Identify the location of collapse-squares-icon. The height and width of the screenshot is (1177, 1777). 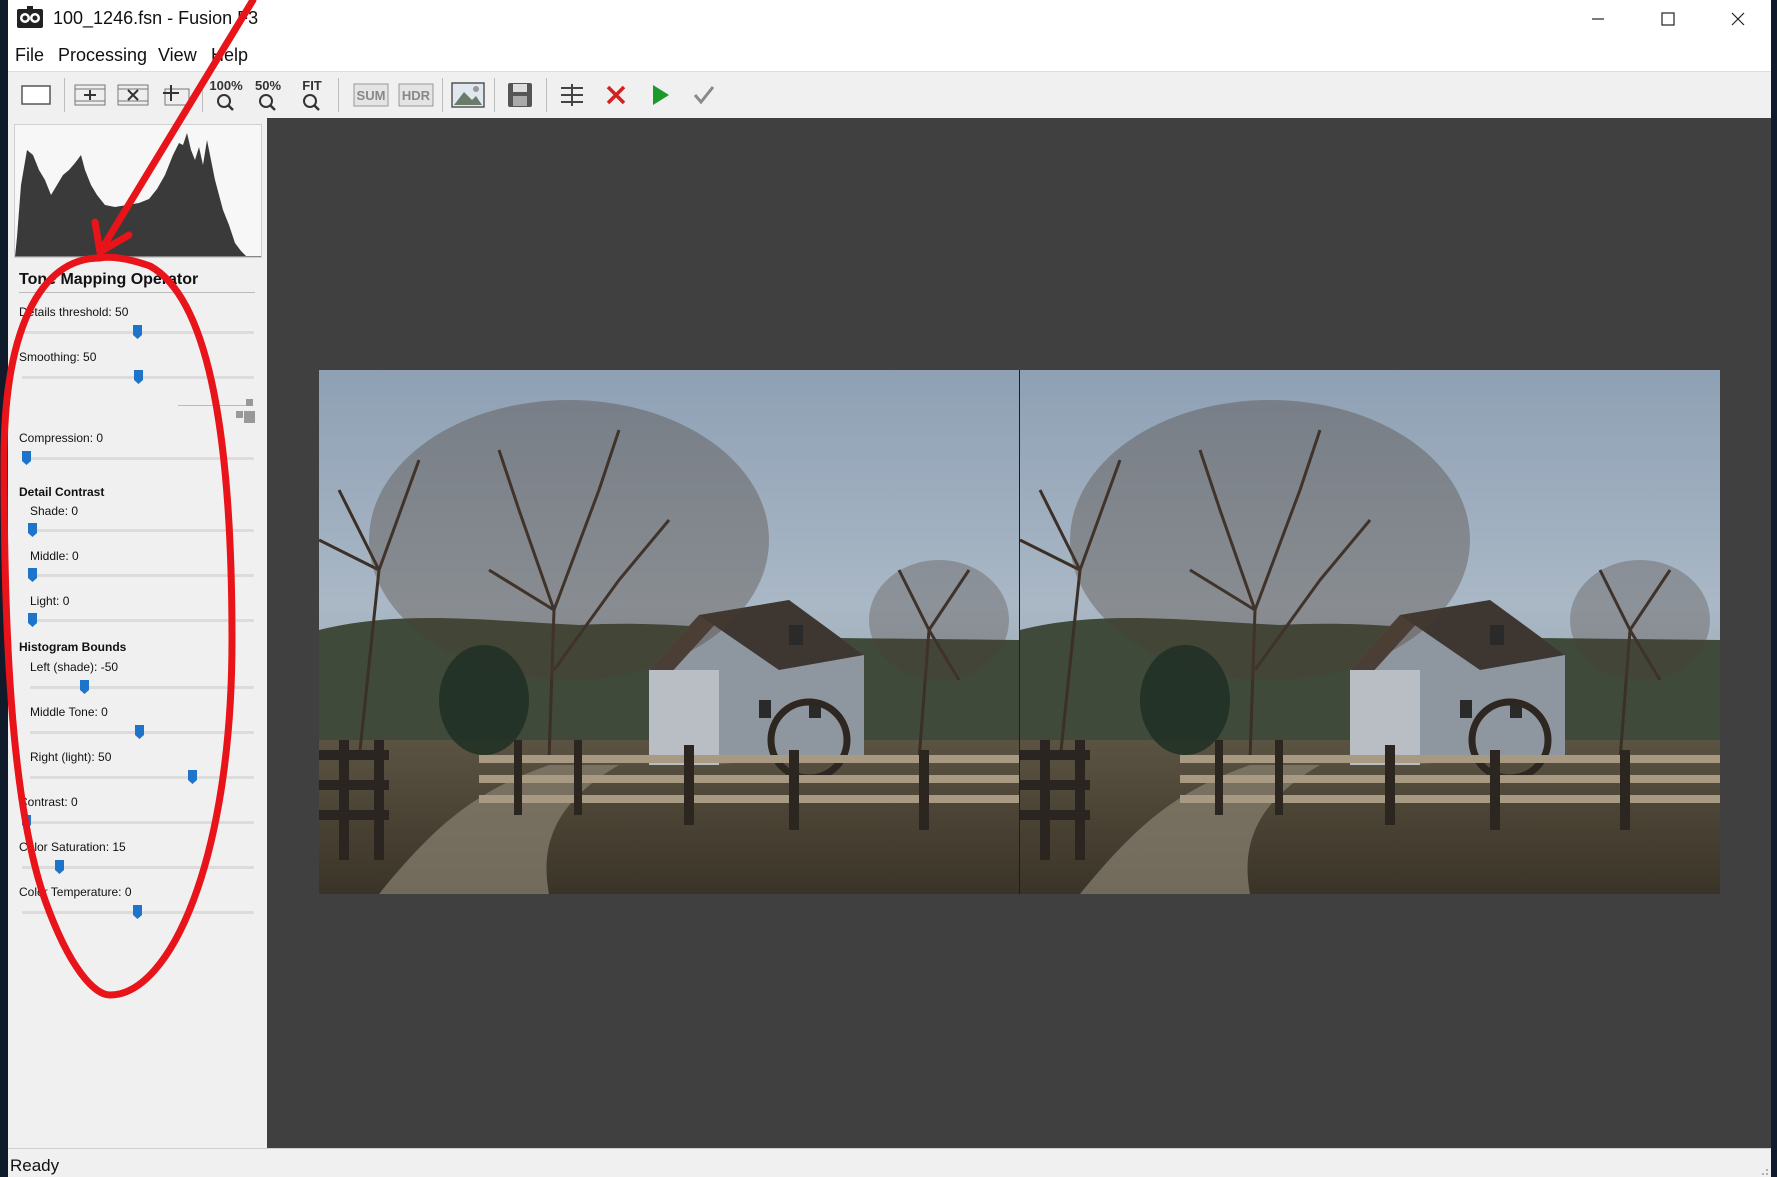
(242, 412).